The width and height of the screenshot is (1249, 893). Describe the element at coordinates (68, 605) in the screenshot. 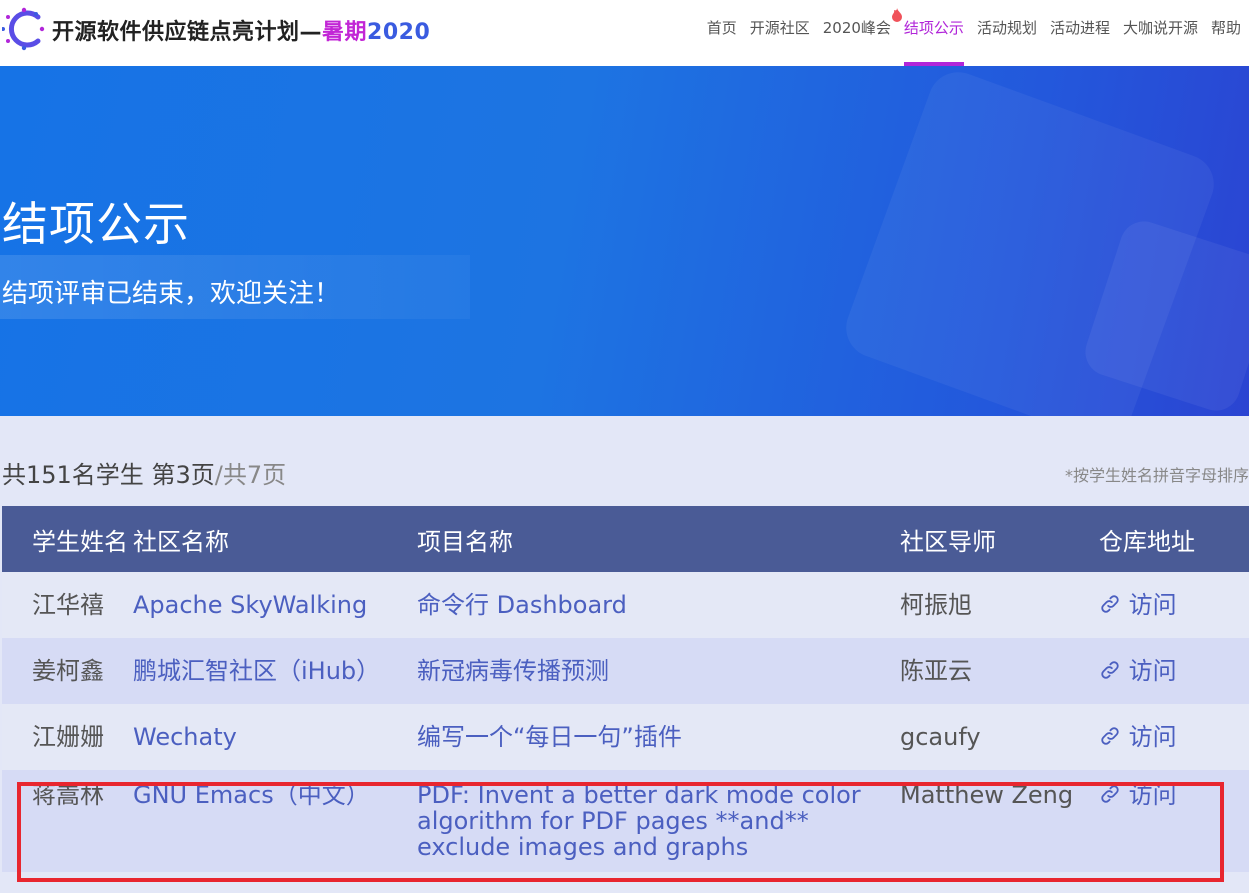

I see `student-name: 江华禧` at that location.